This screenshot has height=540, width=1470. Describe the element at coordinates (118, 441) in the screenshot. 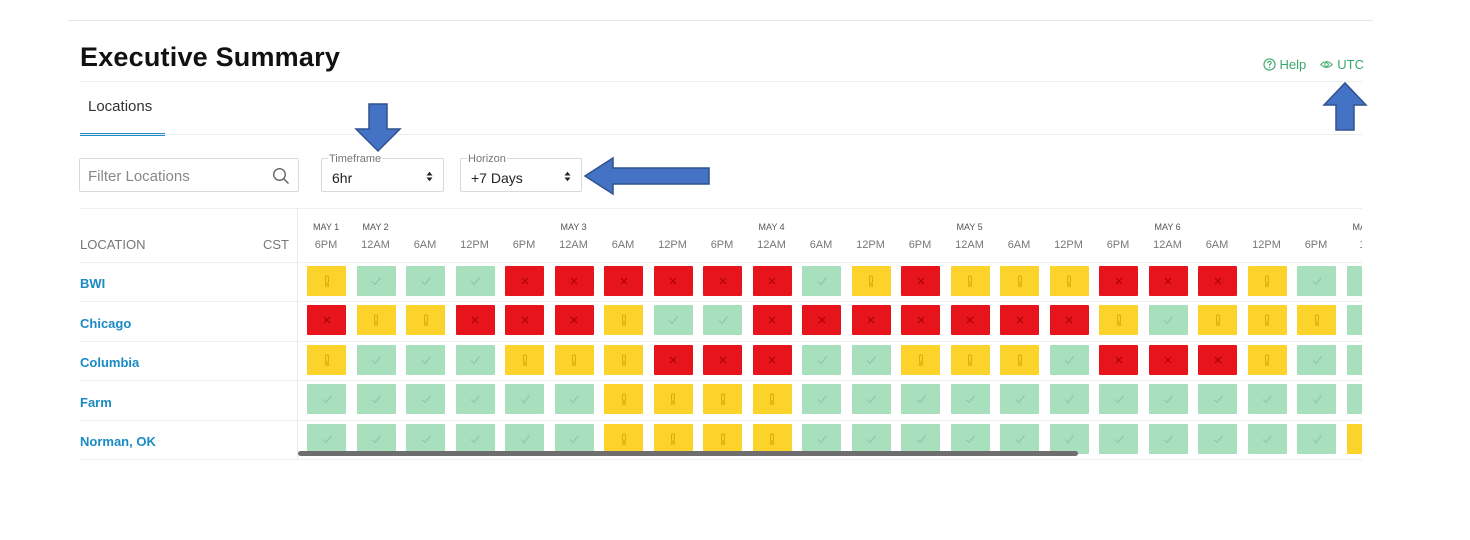

I see `location-link-norman-ok: Norman, OK` at that location.